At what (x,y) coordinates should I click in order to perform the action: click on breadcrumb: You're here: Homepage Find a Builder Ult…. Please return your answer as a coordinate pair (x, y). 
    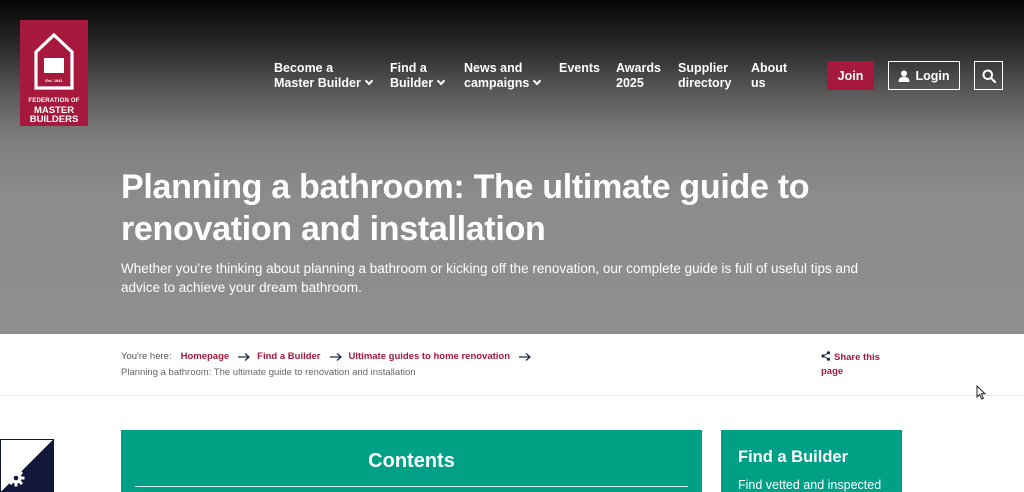
    Looking at the image, I should click on (329, 356).